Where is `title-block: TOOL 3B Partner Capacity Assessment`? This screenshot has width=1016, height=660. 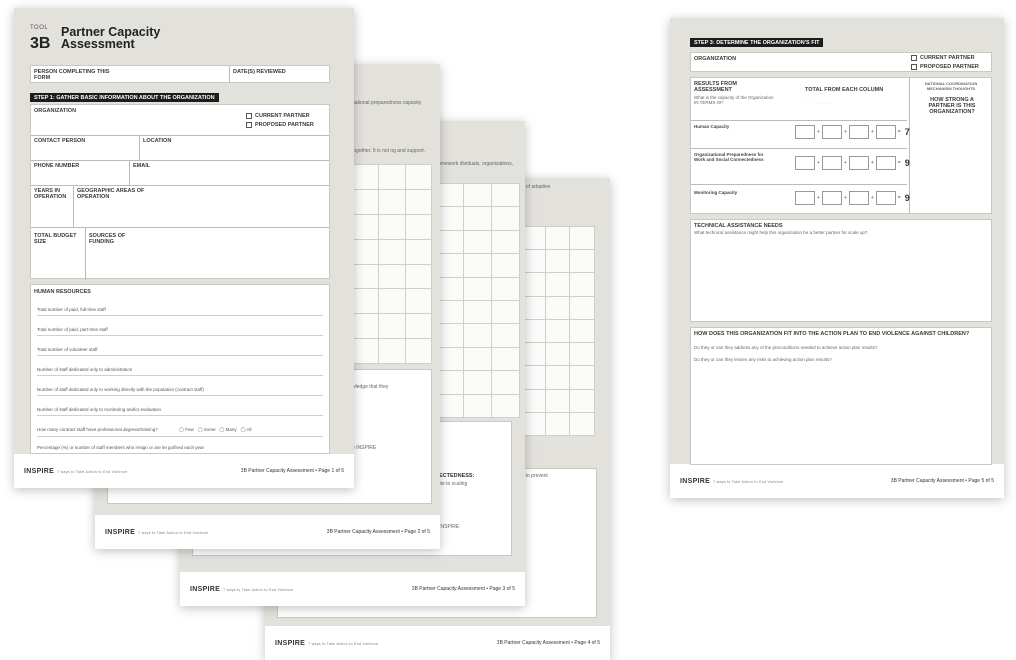 title-block: TOOL 3B Partner Capacity Assessment is located at coordinates (130, 40).